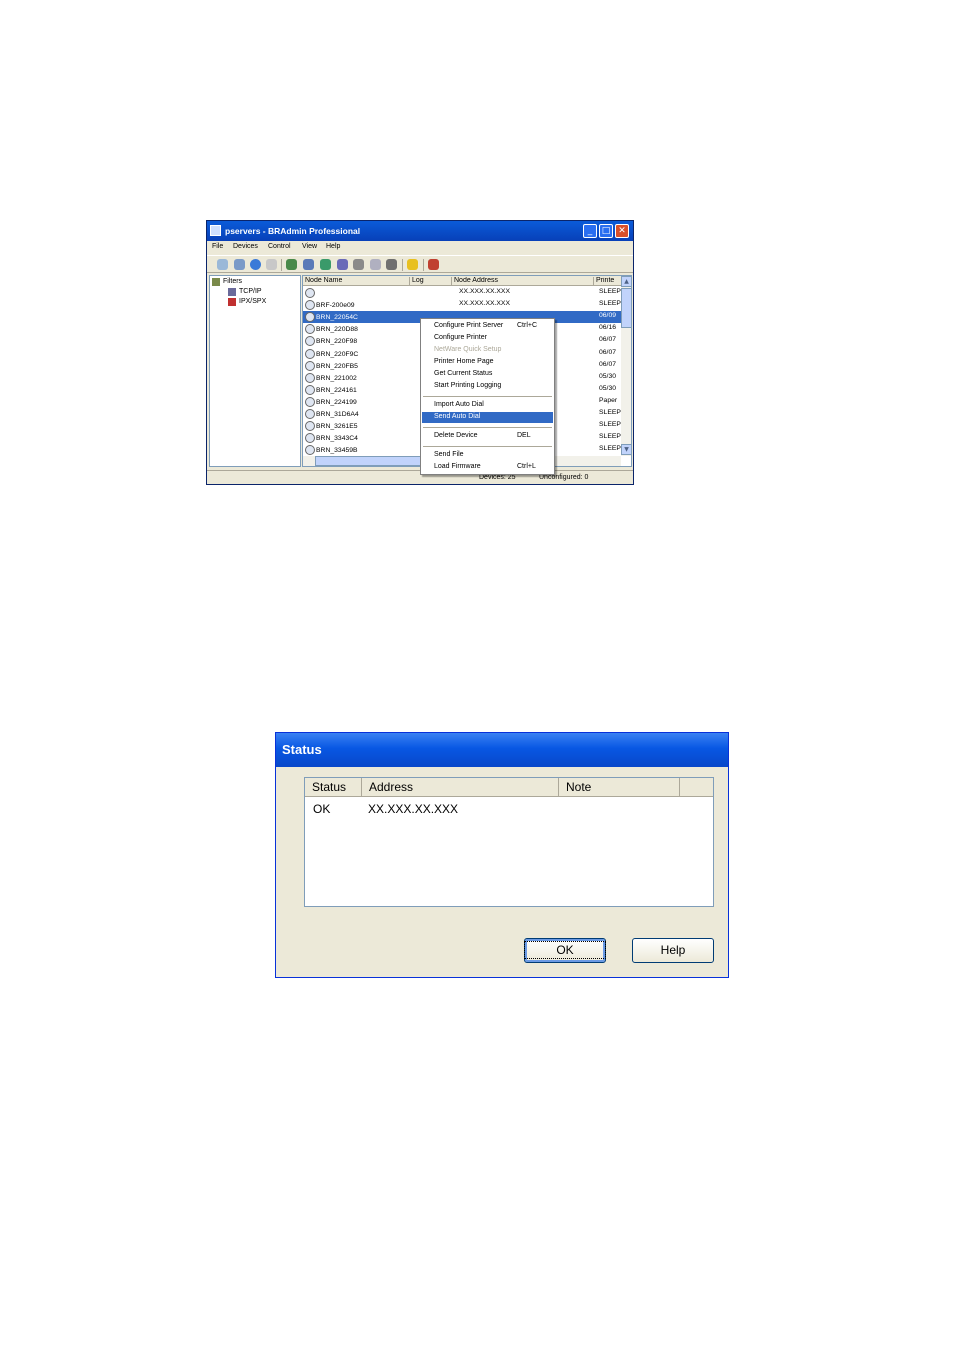 Image resolution: width=954 pixels, height=1352 pixels. Describe the element at coordinates (673, 950) in the screenshot. I see `help-button: Help` at that location.